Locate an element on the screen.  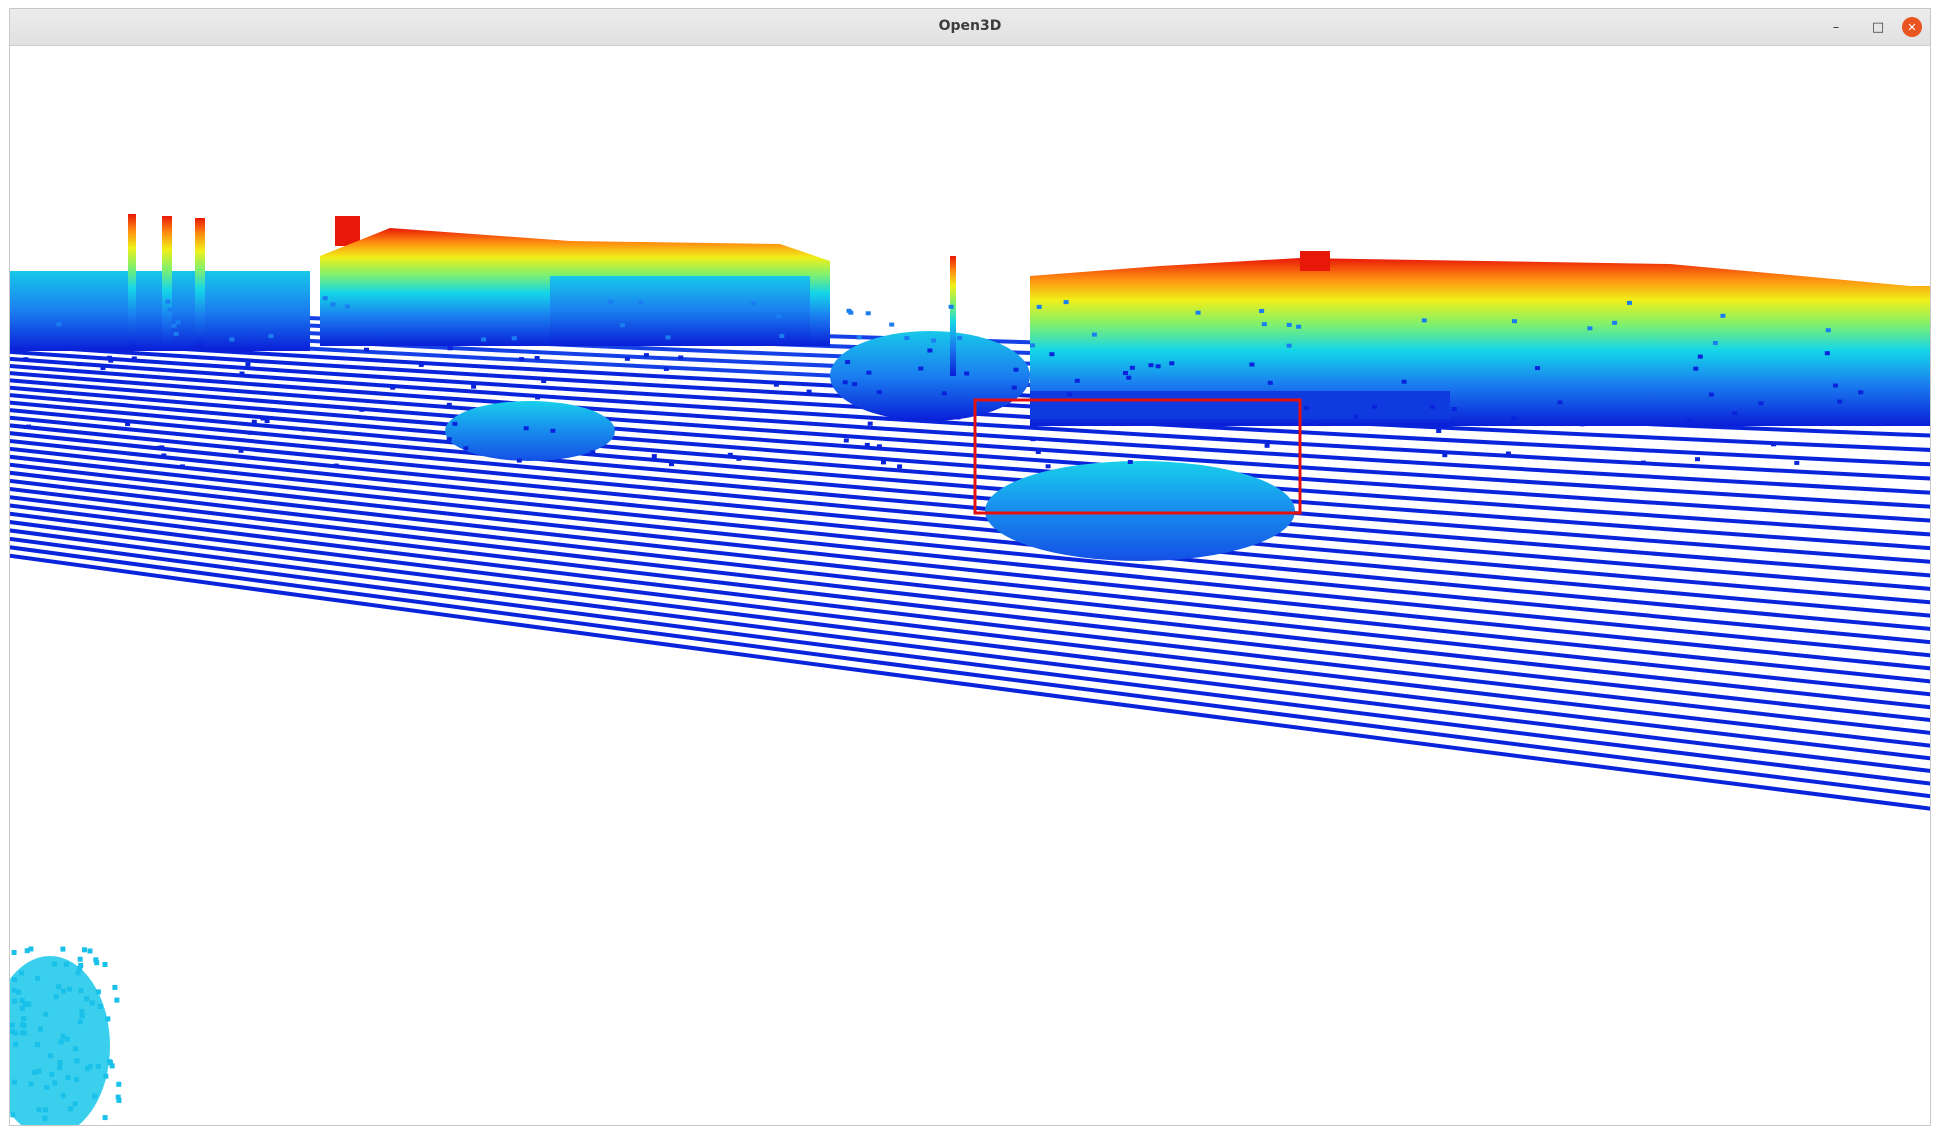
title-bar: Open3D – □ ✕ is located at coordinates (970, 27).